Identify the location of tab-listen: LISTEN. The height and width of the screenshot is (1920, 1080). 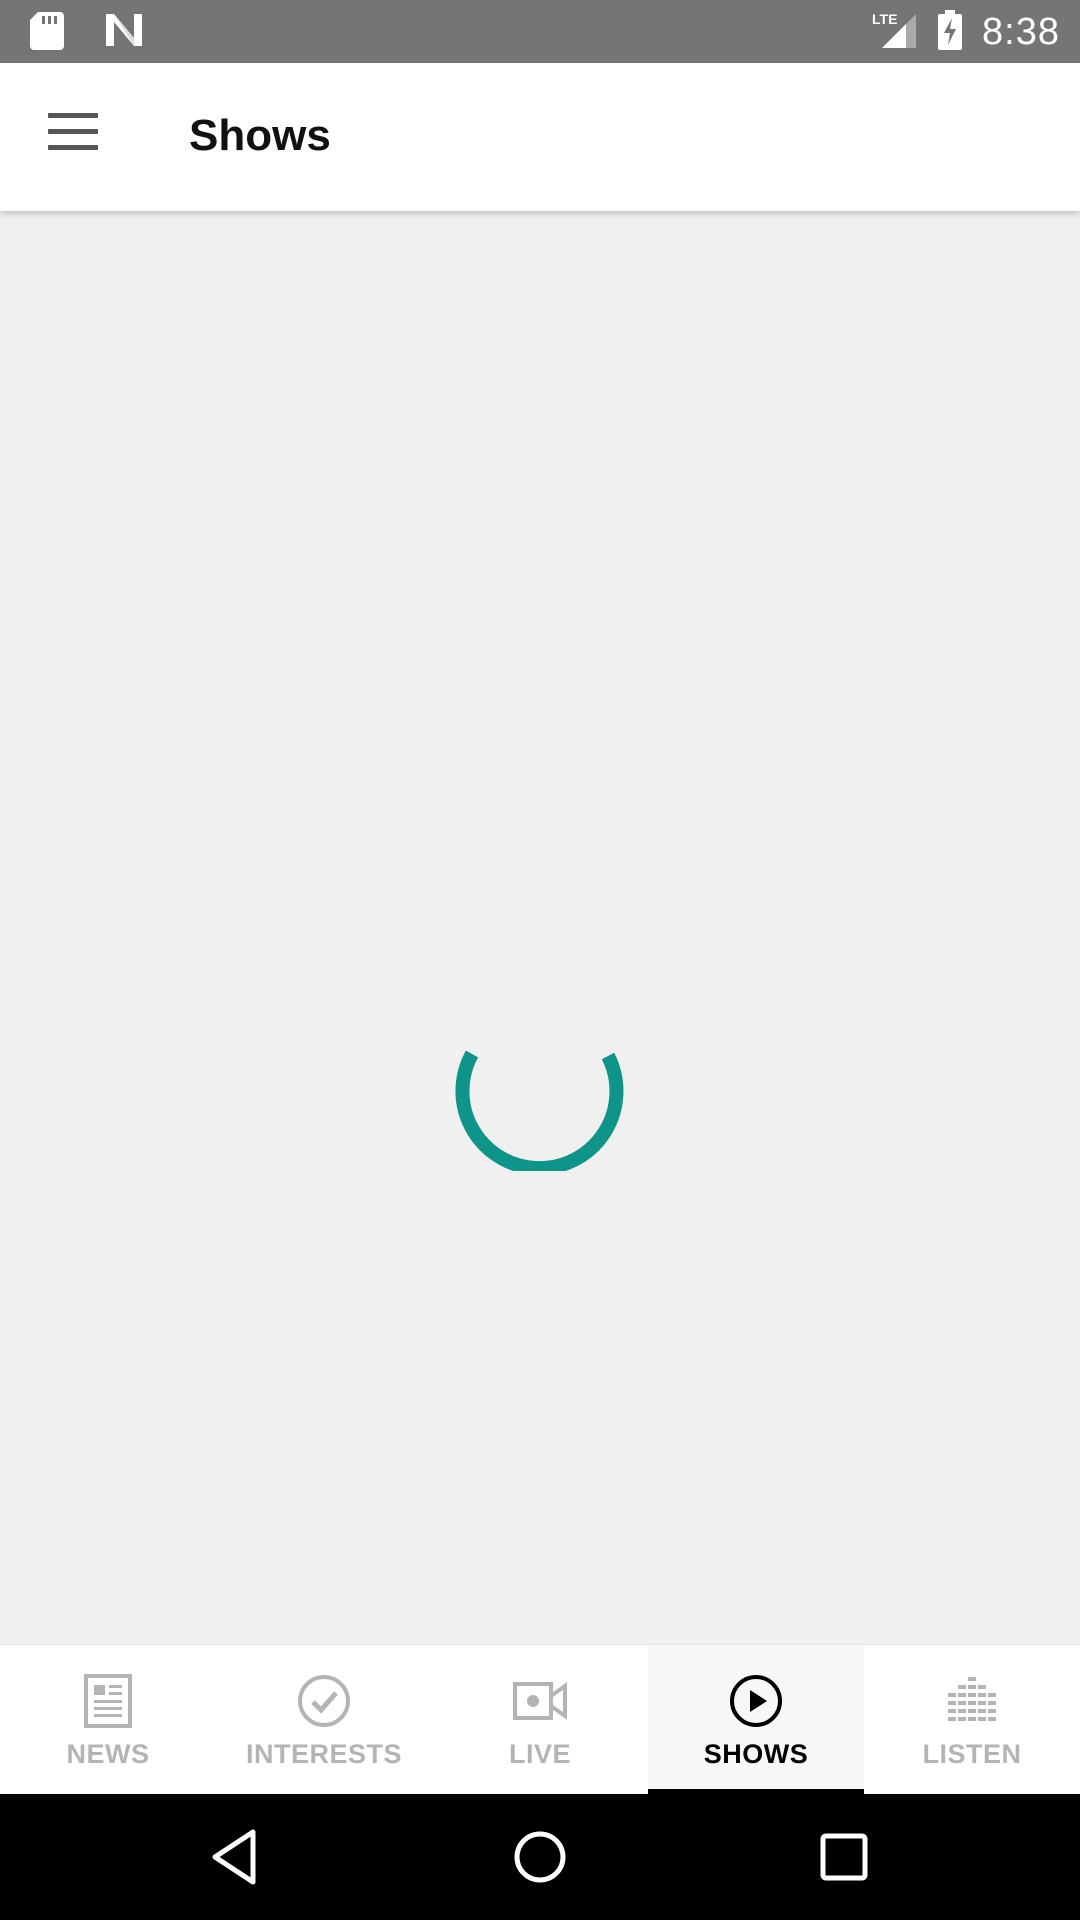
(972, 1720).